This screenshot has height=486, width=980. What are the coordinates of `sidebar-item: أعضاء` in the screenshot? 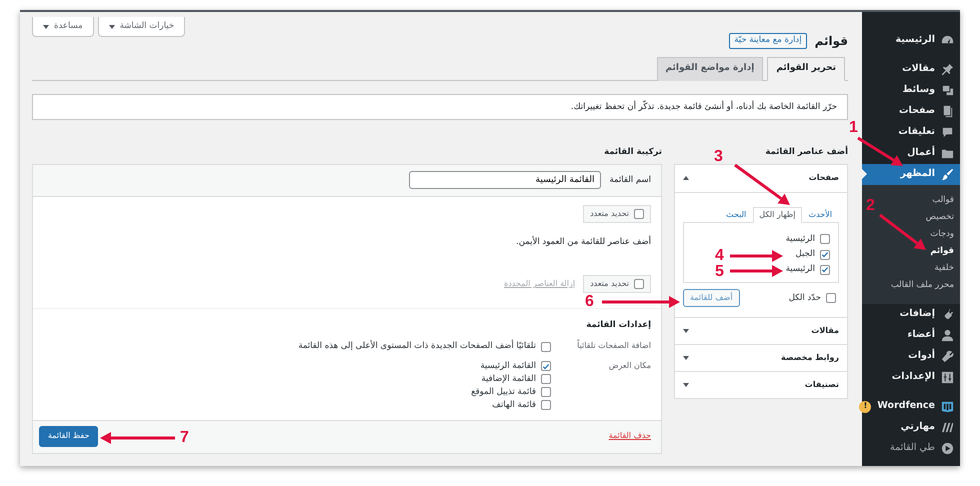 It's located at (911, 335).